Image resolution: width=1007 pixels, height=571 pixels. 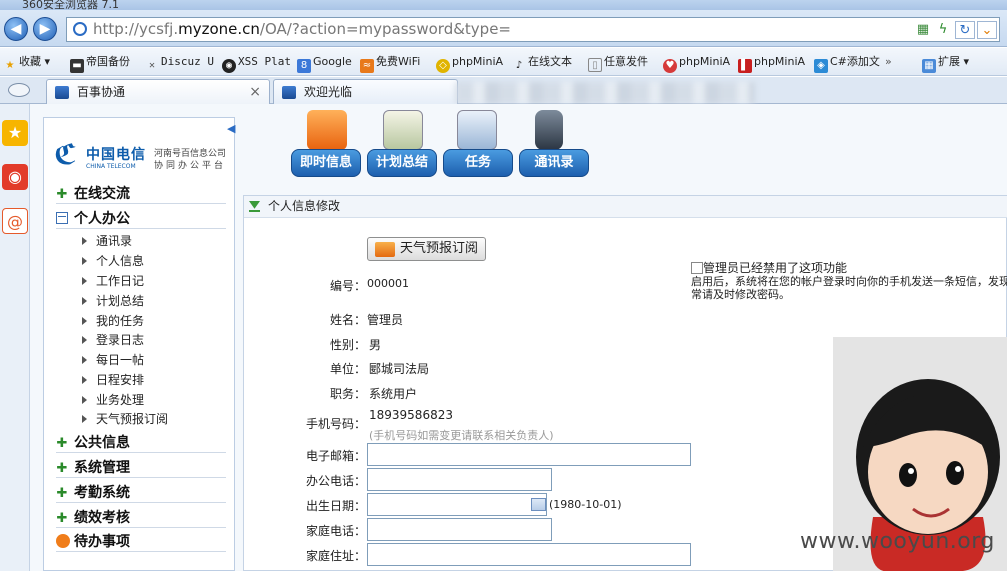 I want to click on site-icon, so click(x=80, y=29).